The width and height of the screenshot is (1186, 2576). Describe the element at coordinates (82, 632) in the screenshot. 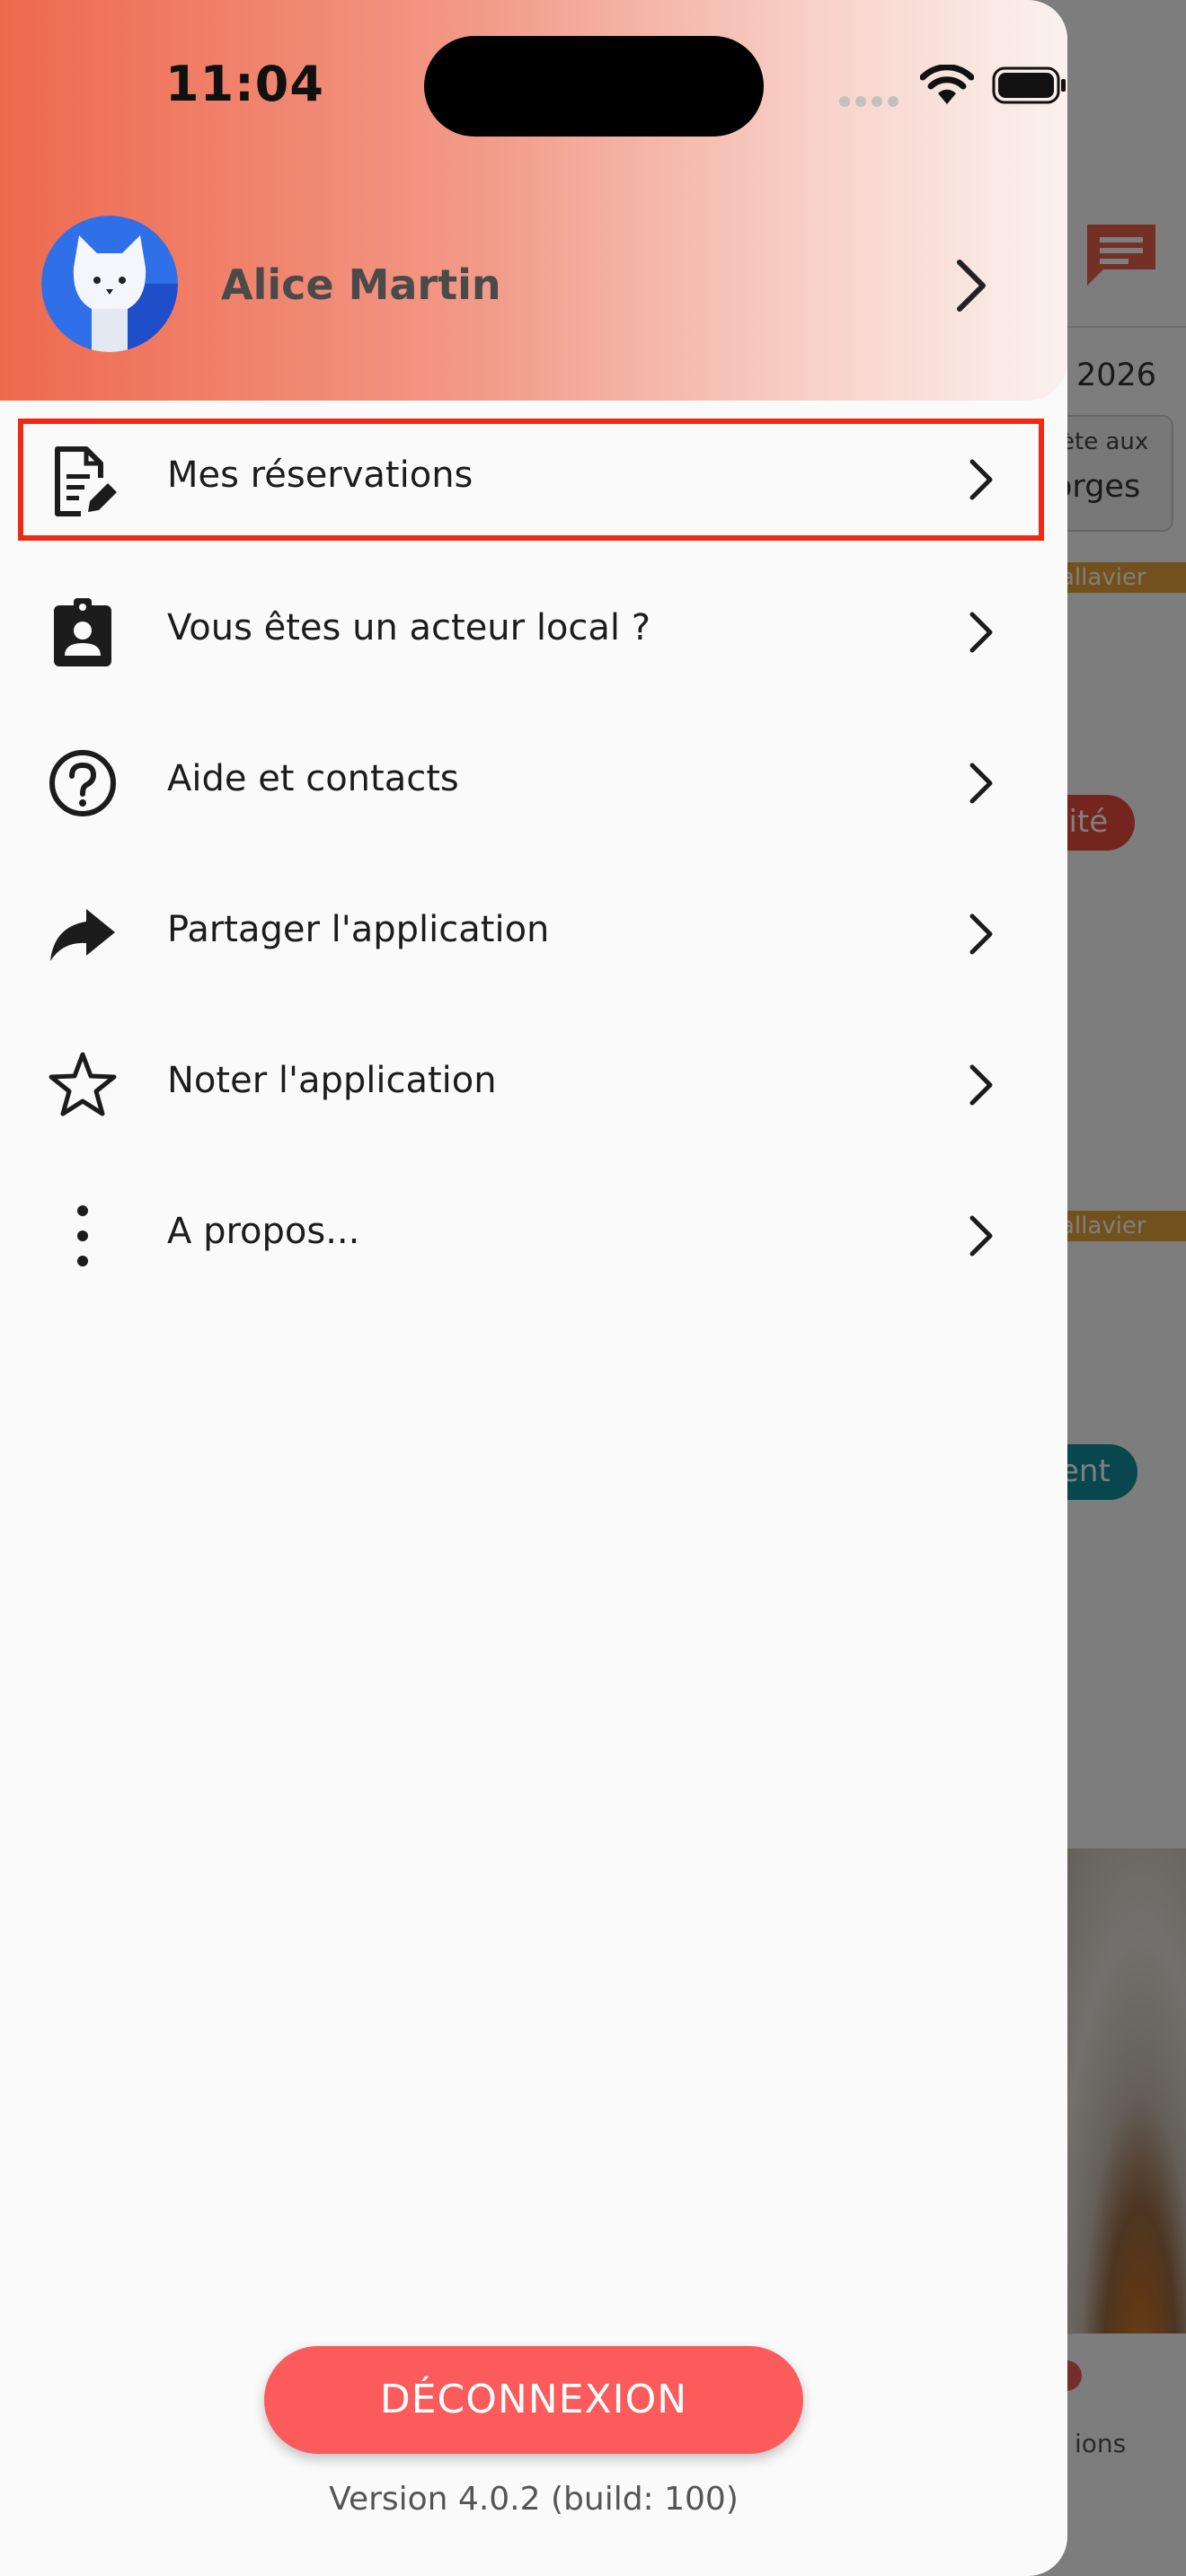

I see `badge-id-icon` at that location.